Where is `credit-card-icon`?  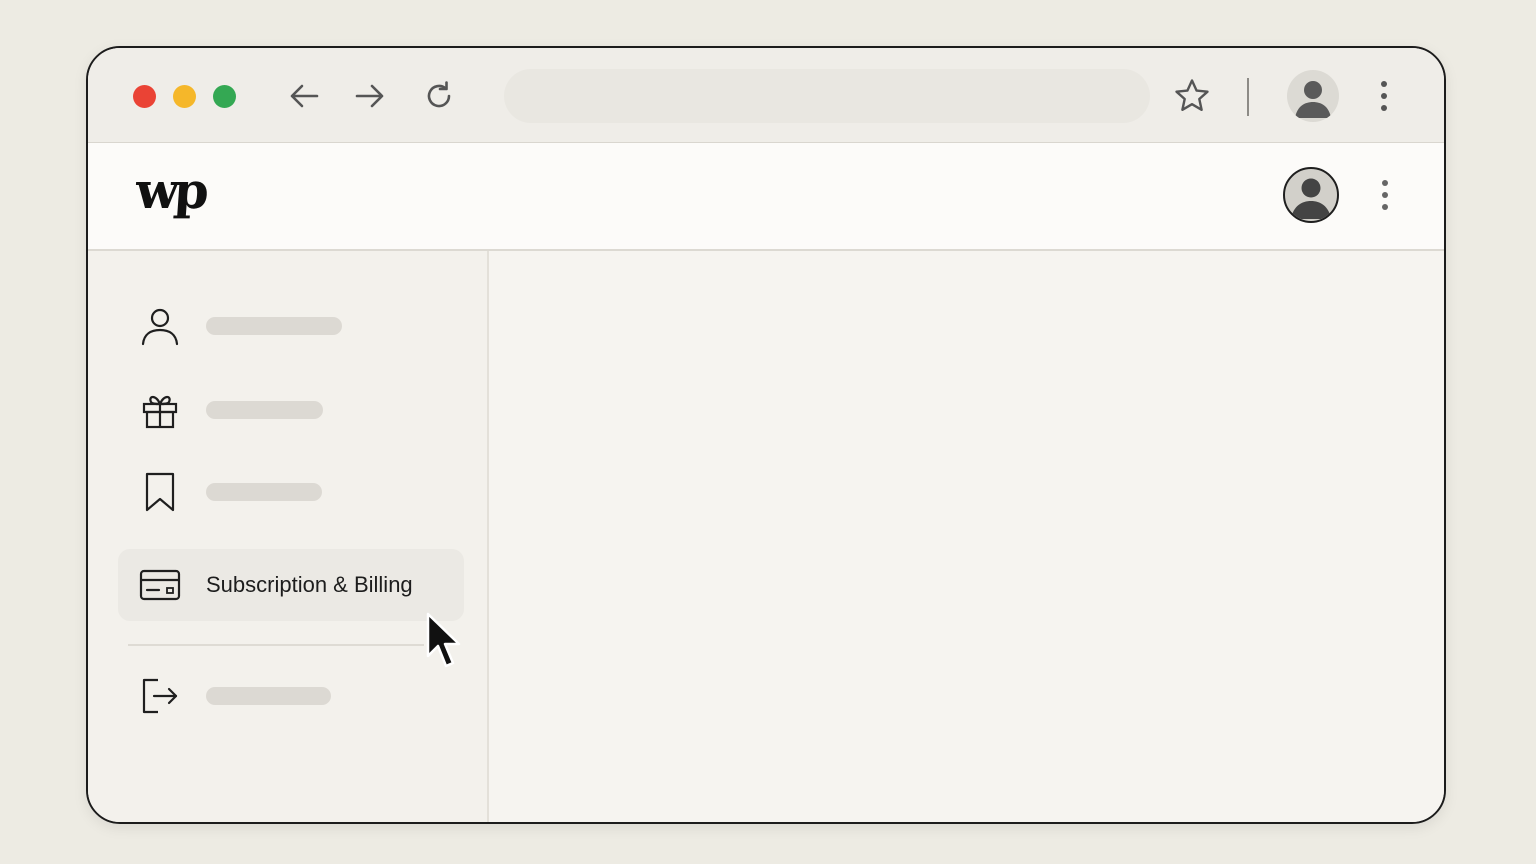
credit-card-icon is located at coordinates (160, 585).